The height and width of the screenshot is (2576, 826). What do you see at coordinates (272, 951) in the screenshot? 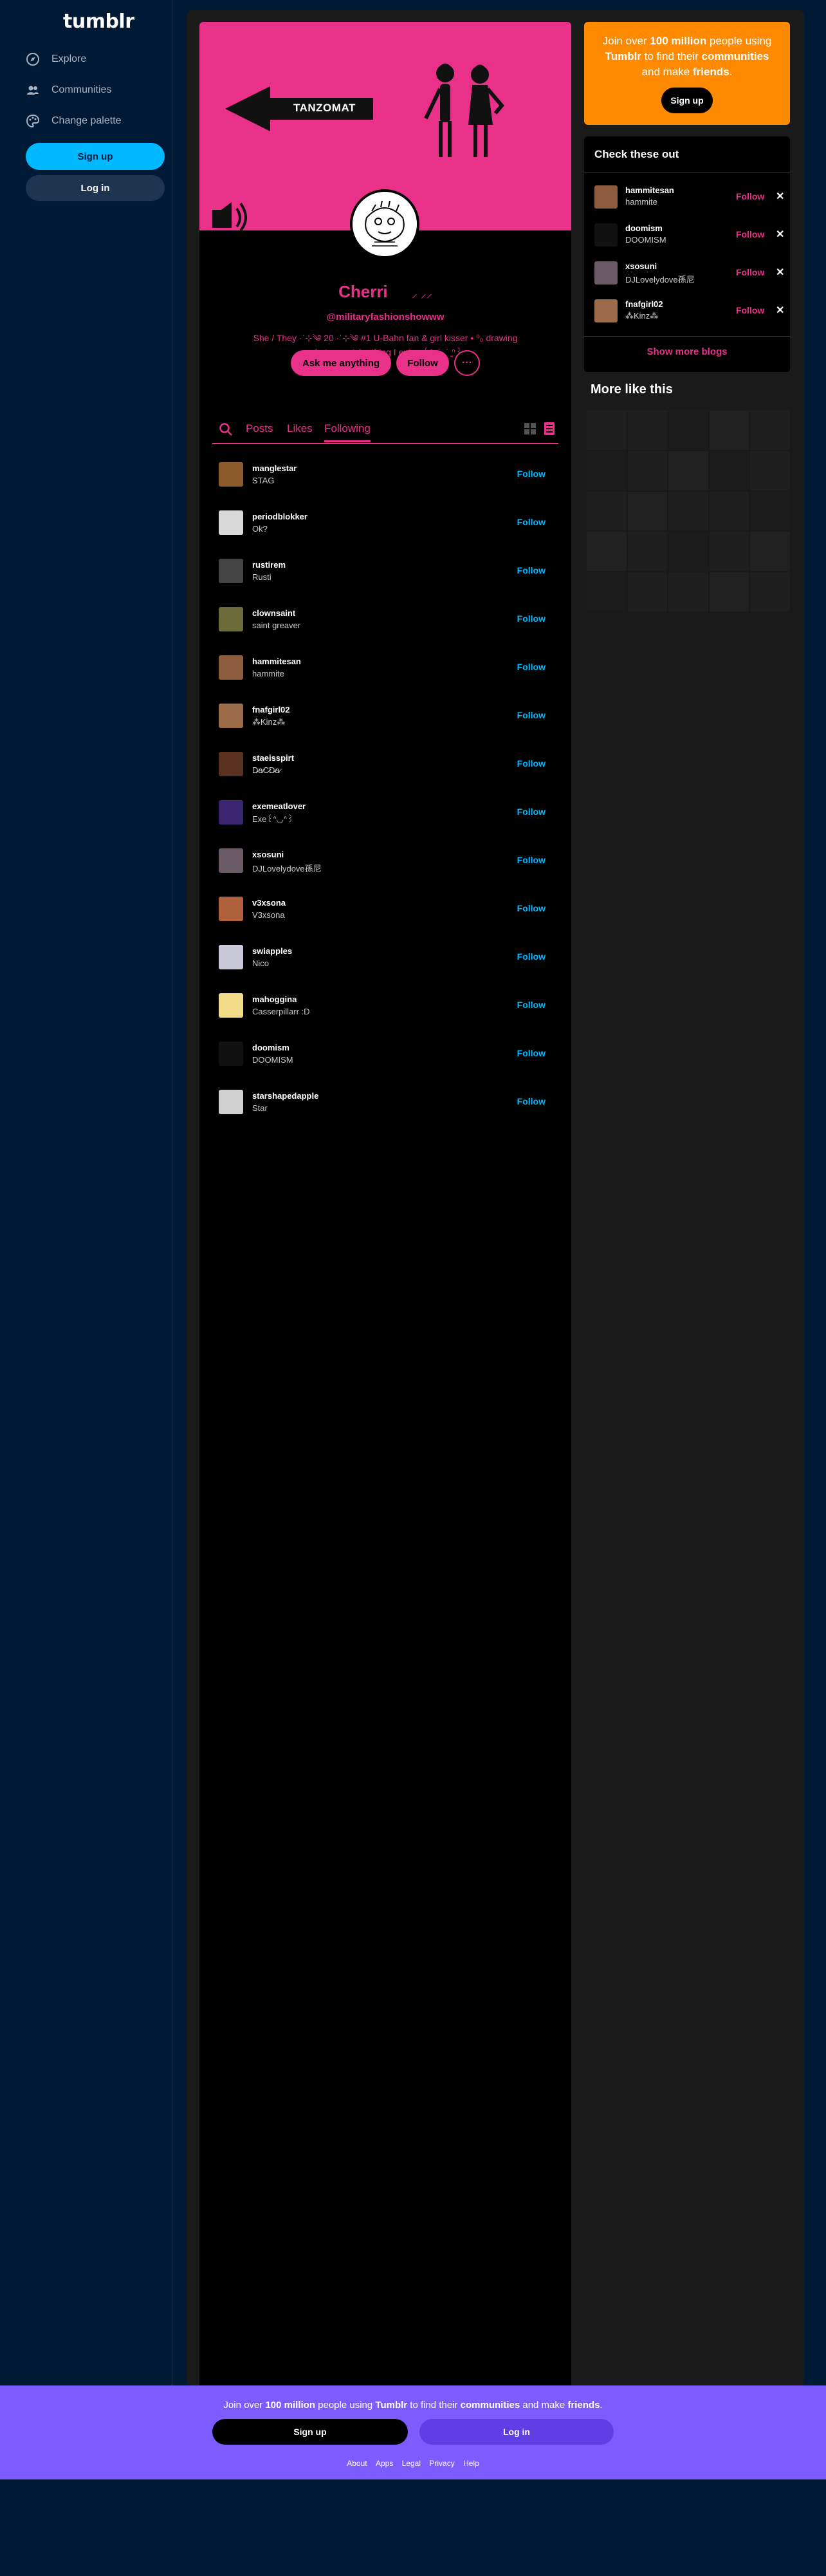
I see `following-blog-name: swiapples` at bounding box center [272, 951].